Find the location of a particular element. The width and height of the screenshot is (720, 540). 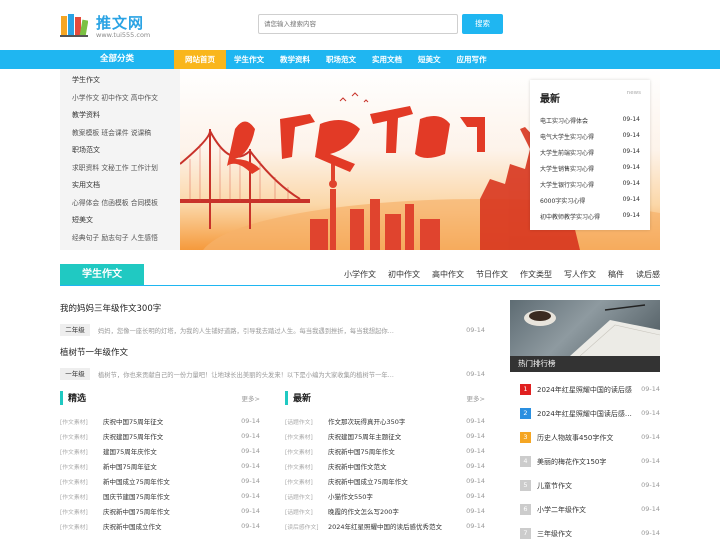

list-item: [读后感作文] 2024年红星照耀中国的读后感优秀范文 09-14 is located at coordinates (385, 529).